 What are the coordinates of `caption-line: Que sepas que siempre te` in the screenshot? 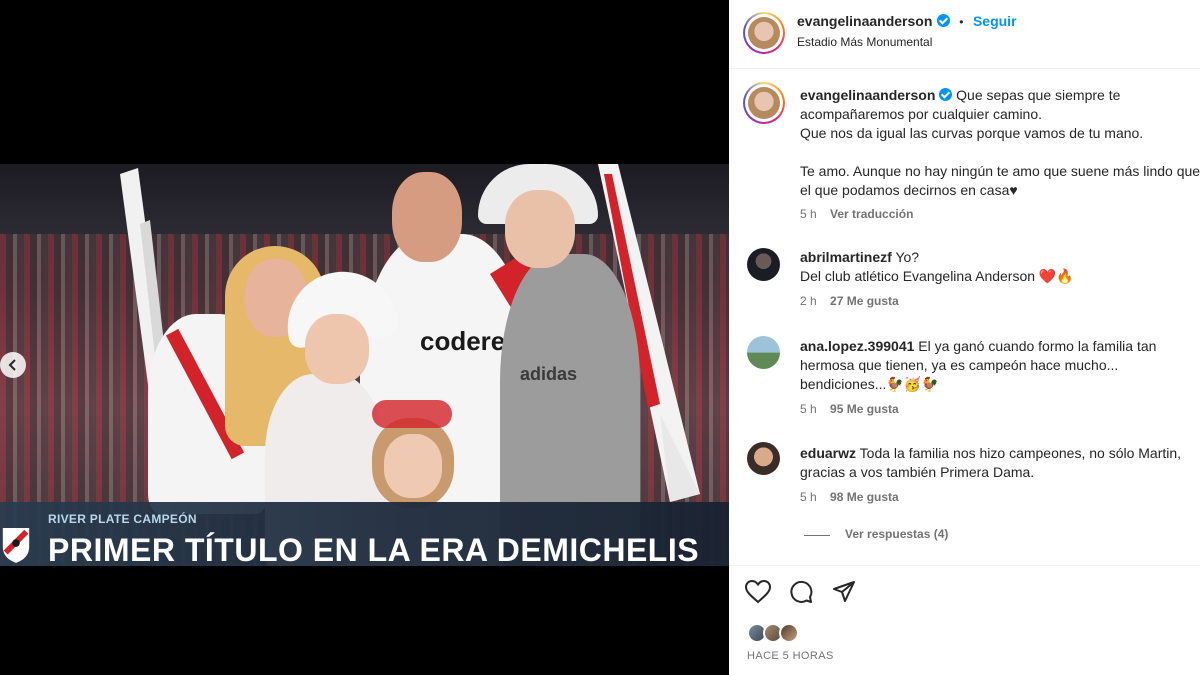 It's located at (1038, 95).